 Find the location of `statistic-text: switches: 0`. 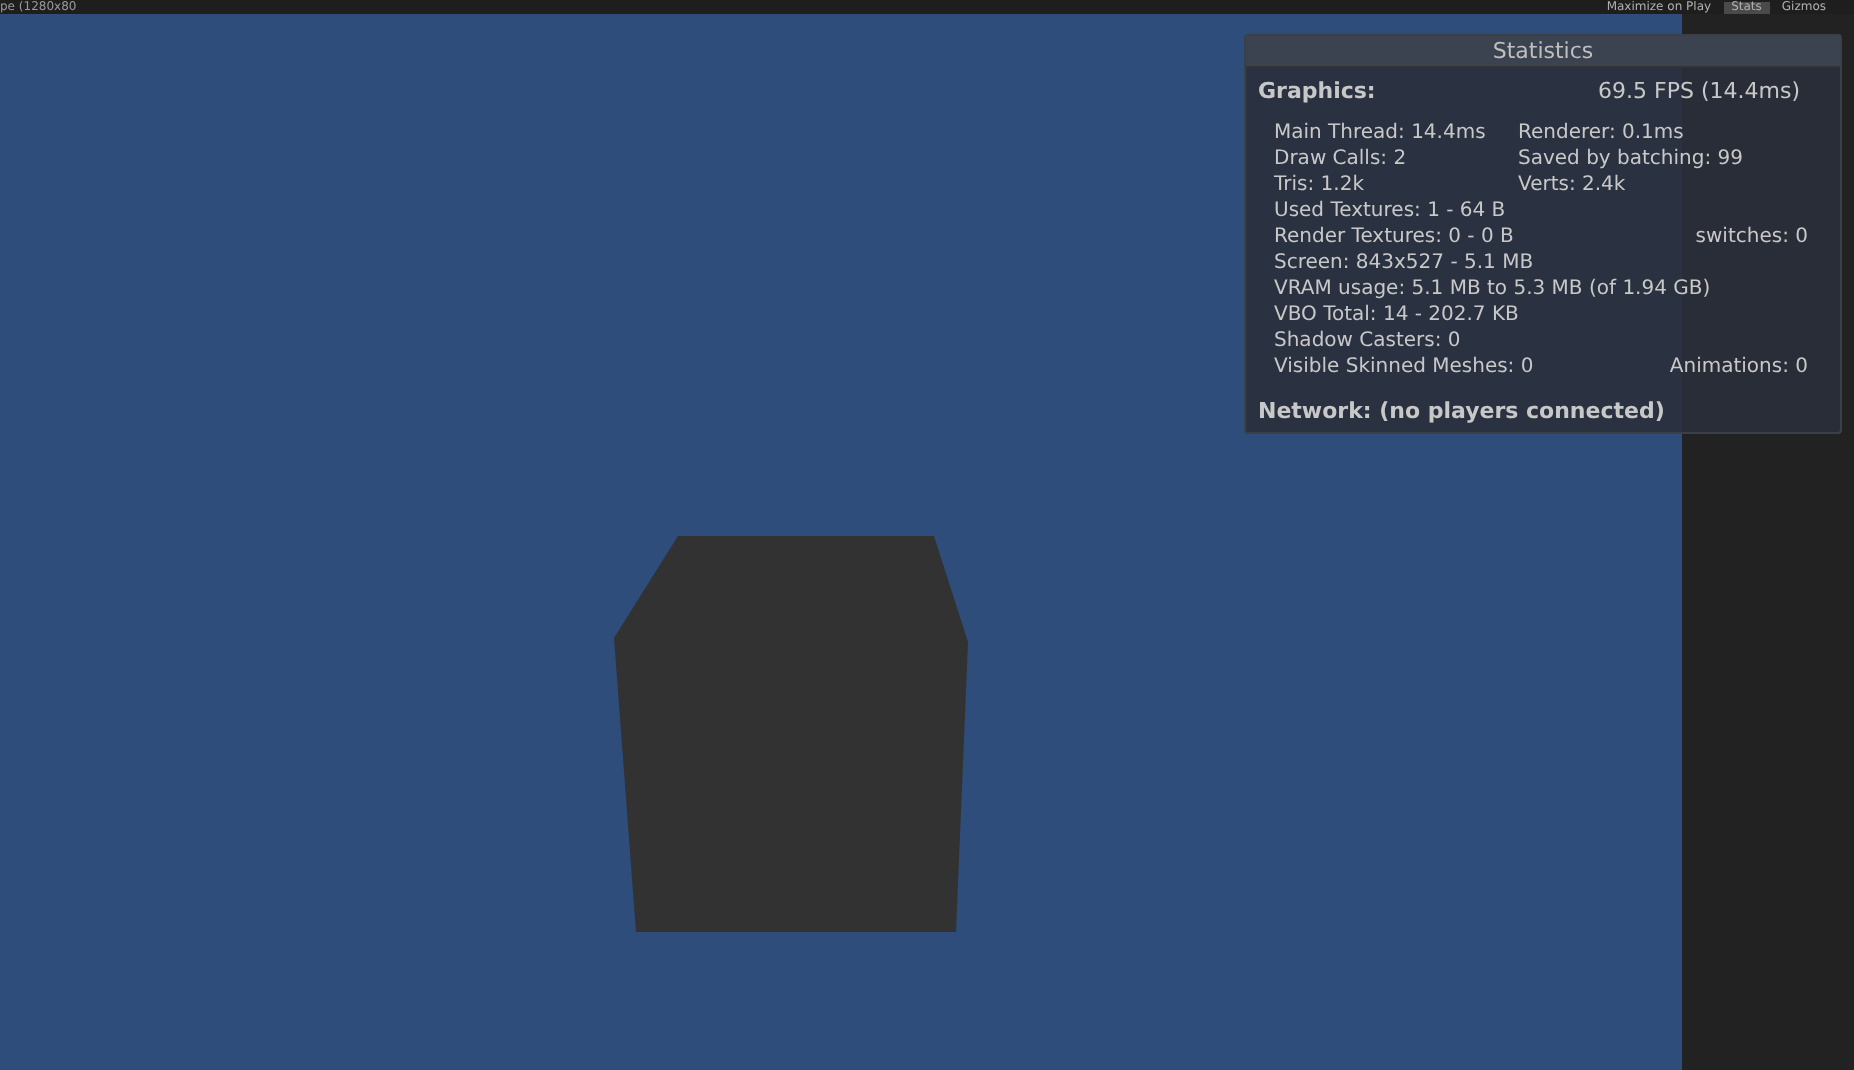

statistic-text: switches: 0 is located at coordinates (1751, 236).